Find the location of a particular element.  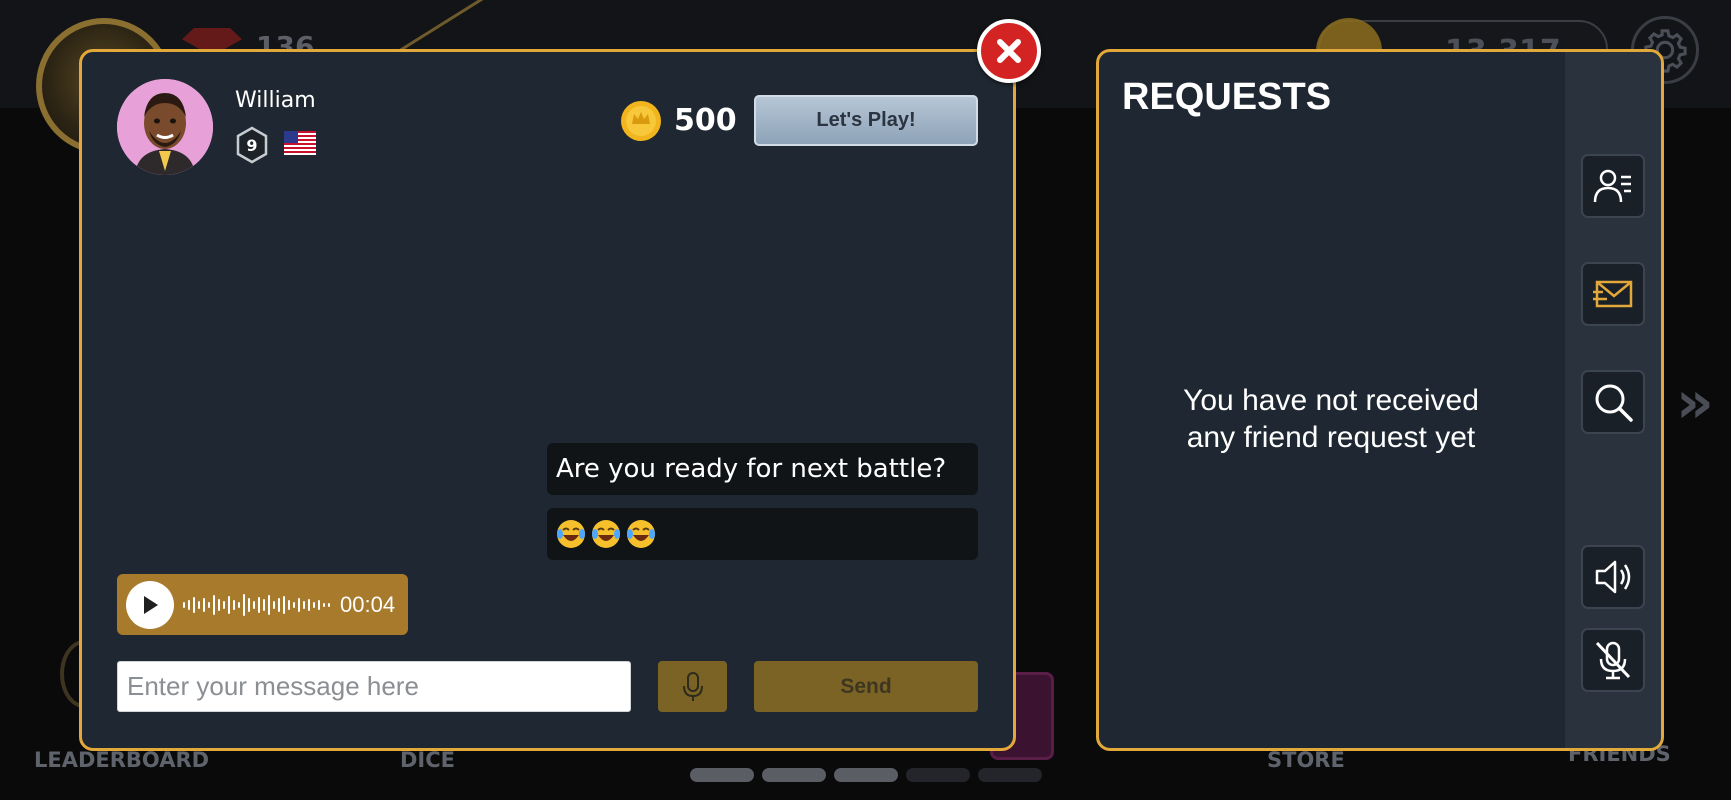

play-icon is located at coordinates (151, 604).